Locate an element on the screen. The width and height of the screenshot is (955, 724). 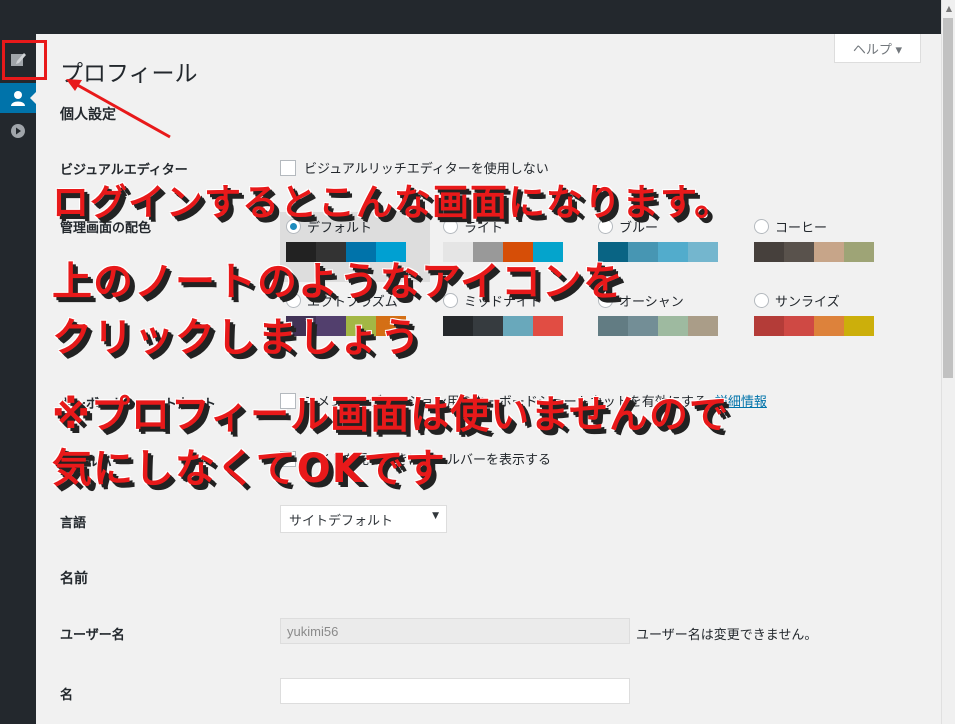
firstname-field is located at coordinates (455, 691).